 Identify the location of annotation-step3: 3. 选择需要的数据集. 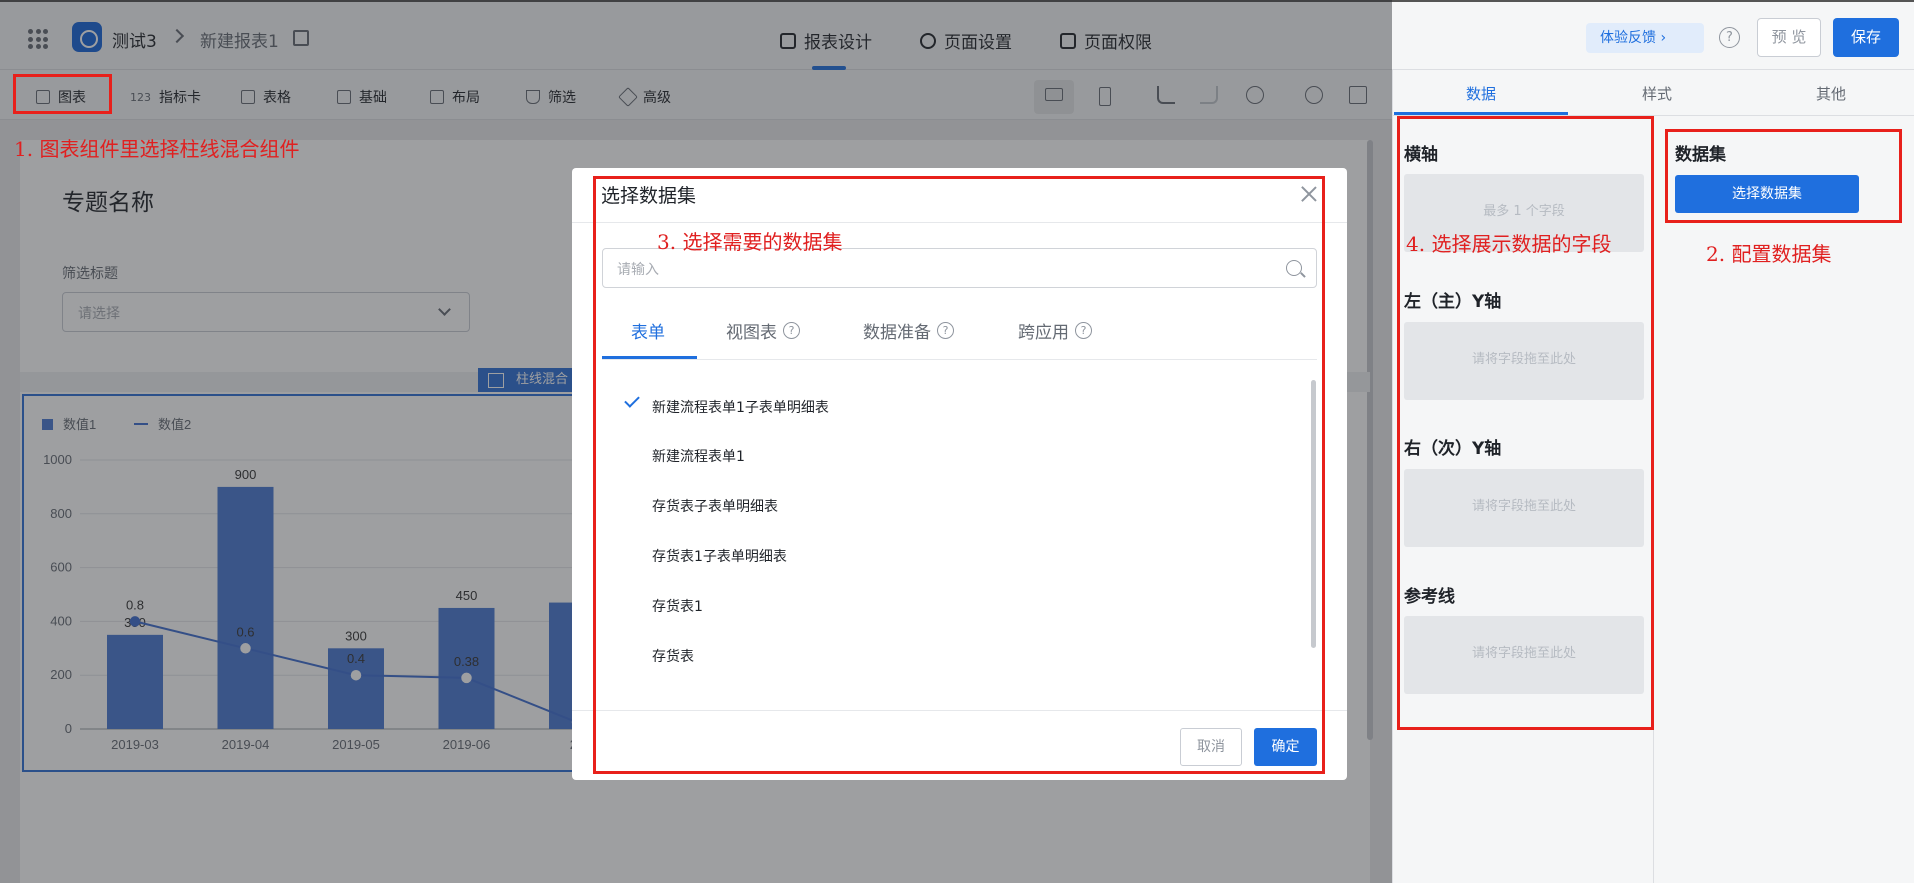
(750, 242).